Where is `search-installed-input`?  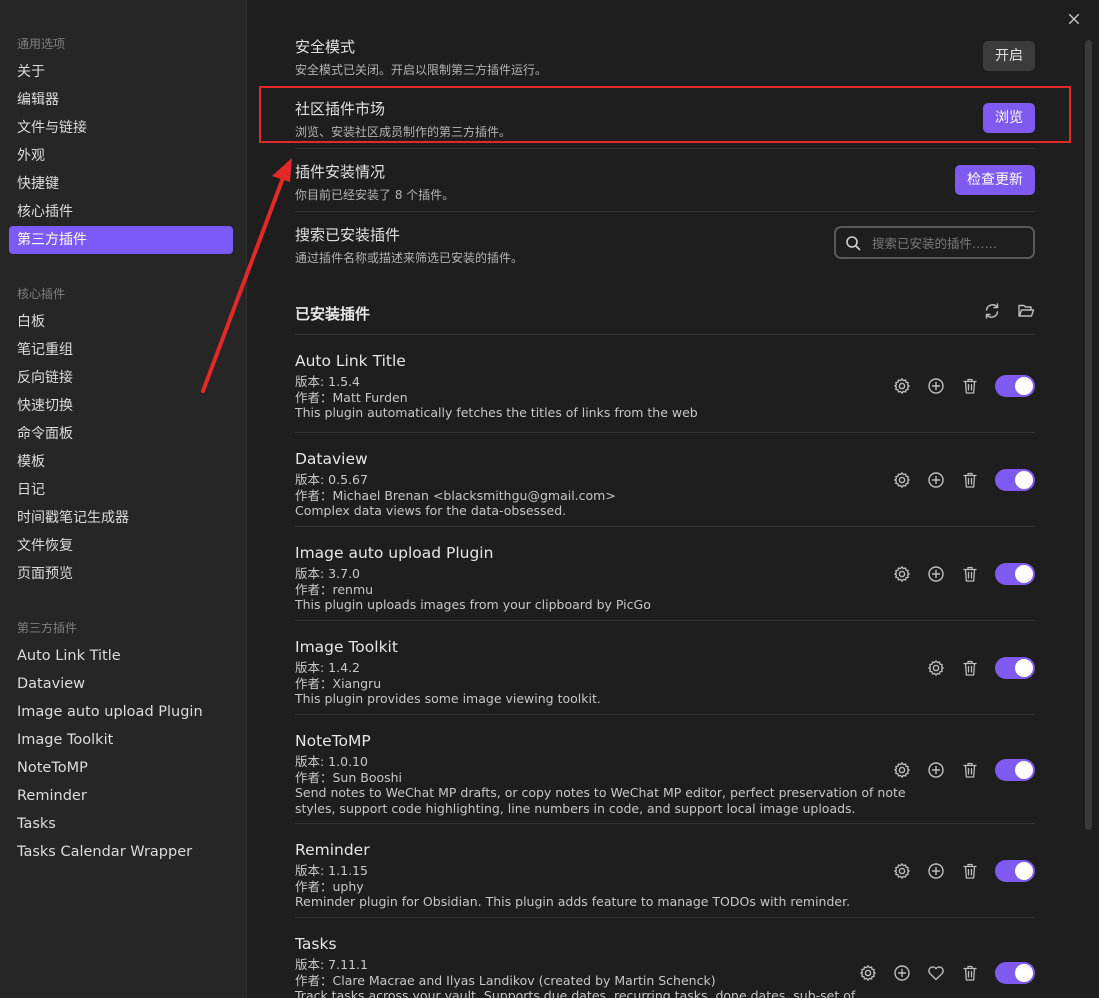 search-installed-input is located at coordinates (947, 243).